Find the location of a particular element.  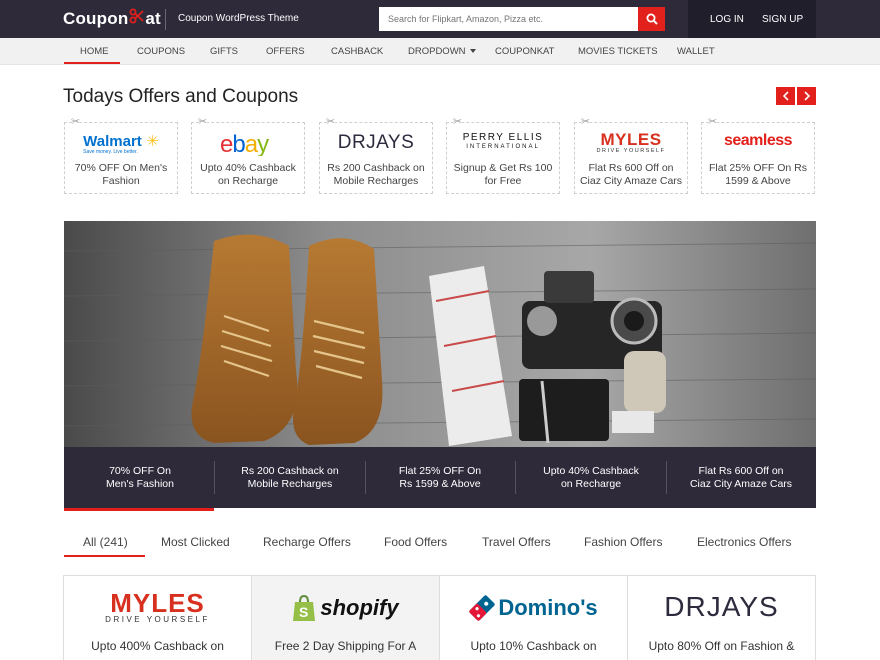

brand-logo-seamless: seamless is located at coordinates (758, 143).